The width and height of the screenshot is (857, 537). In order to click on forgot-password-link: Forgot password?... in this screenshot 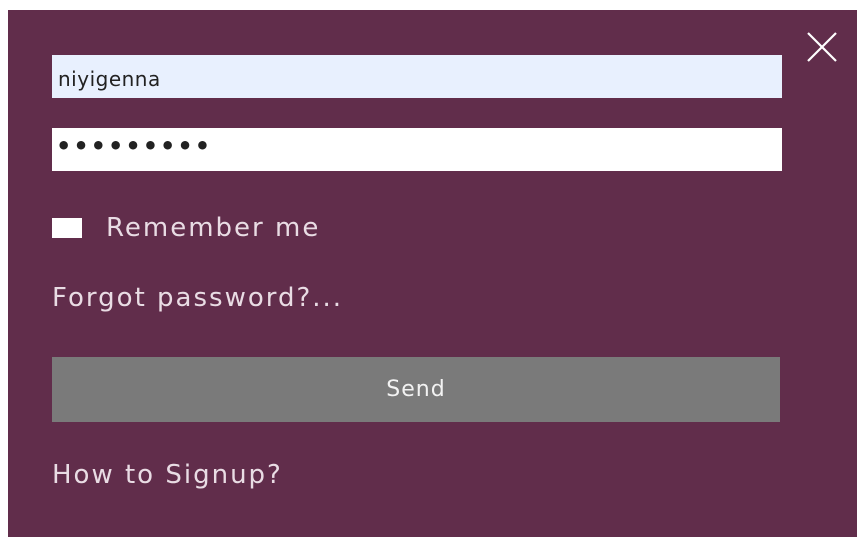, I will do `click(197, 298)`.